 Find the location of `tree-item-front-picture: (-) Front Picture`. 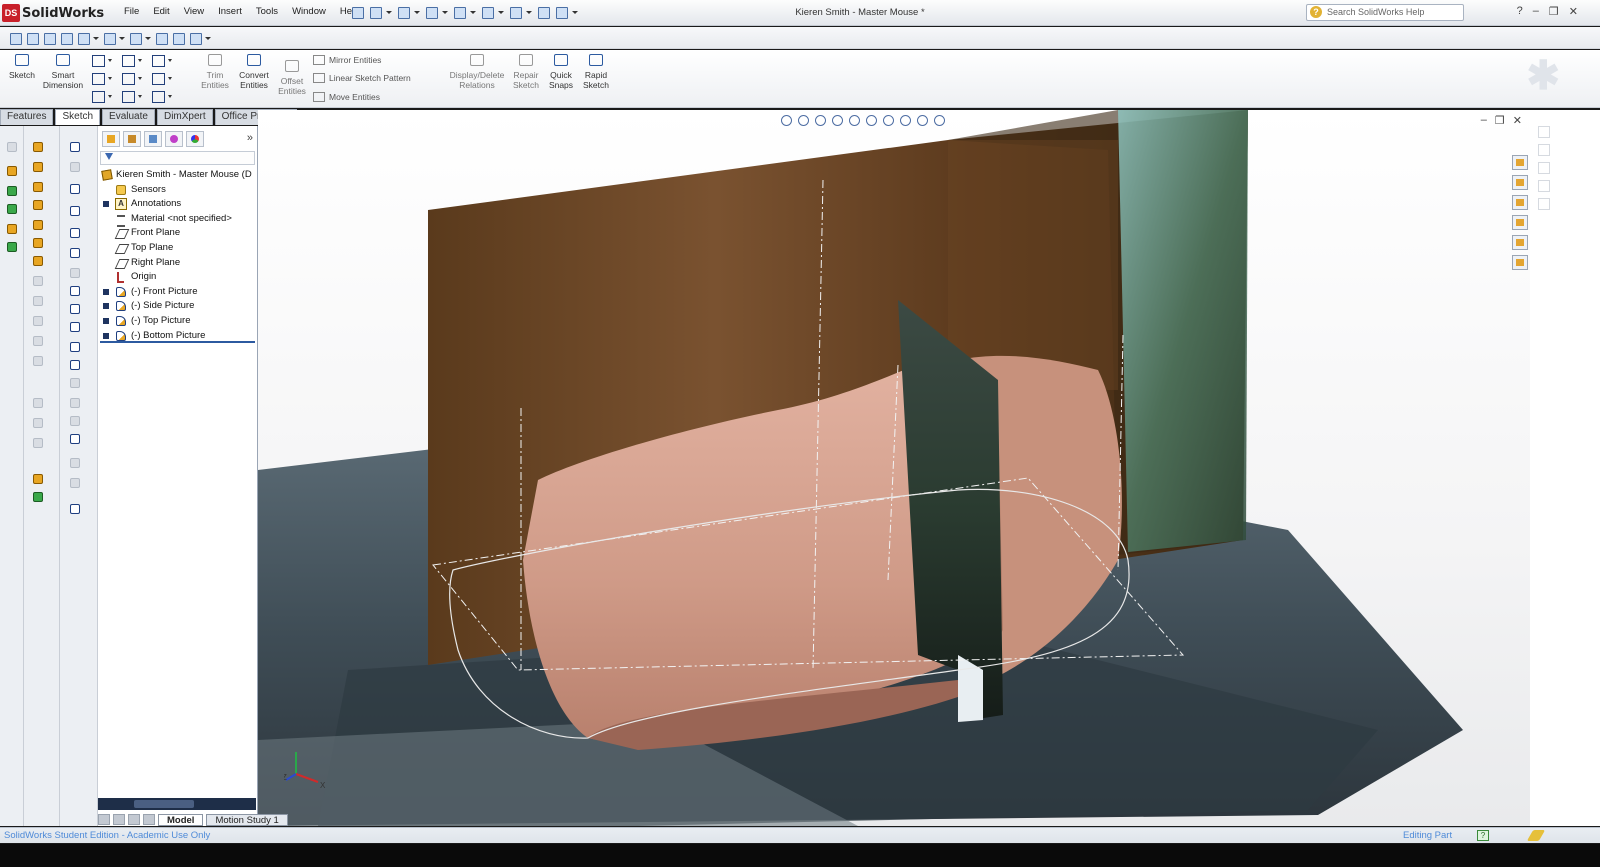

tree-item-front-picture: (-) Front Picture is located at coordinates (177, 292).